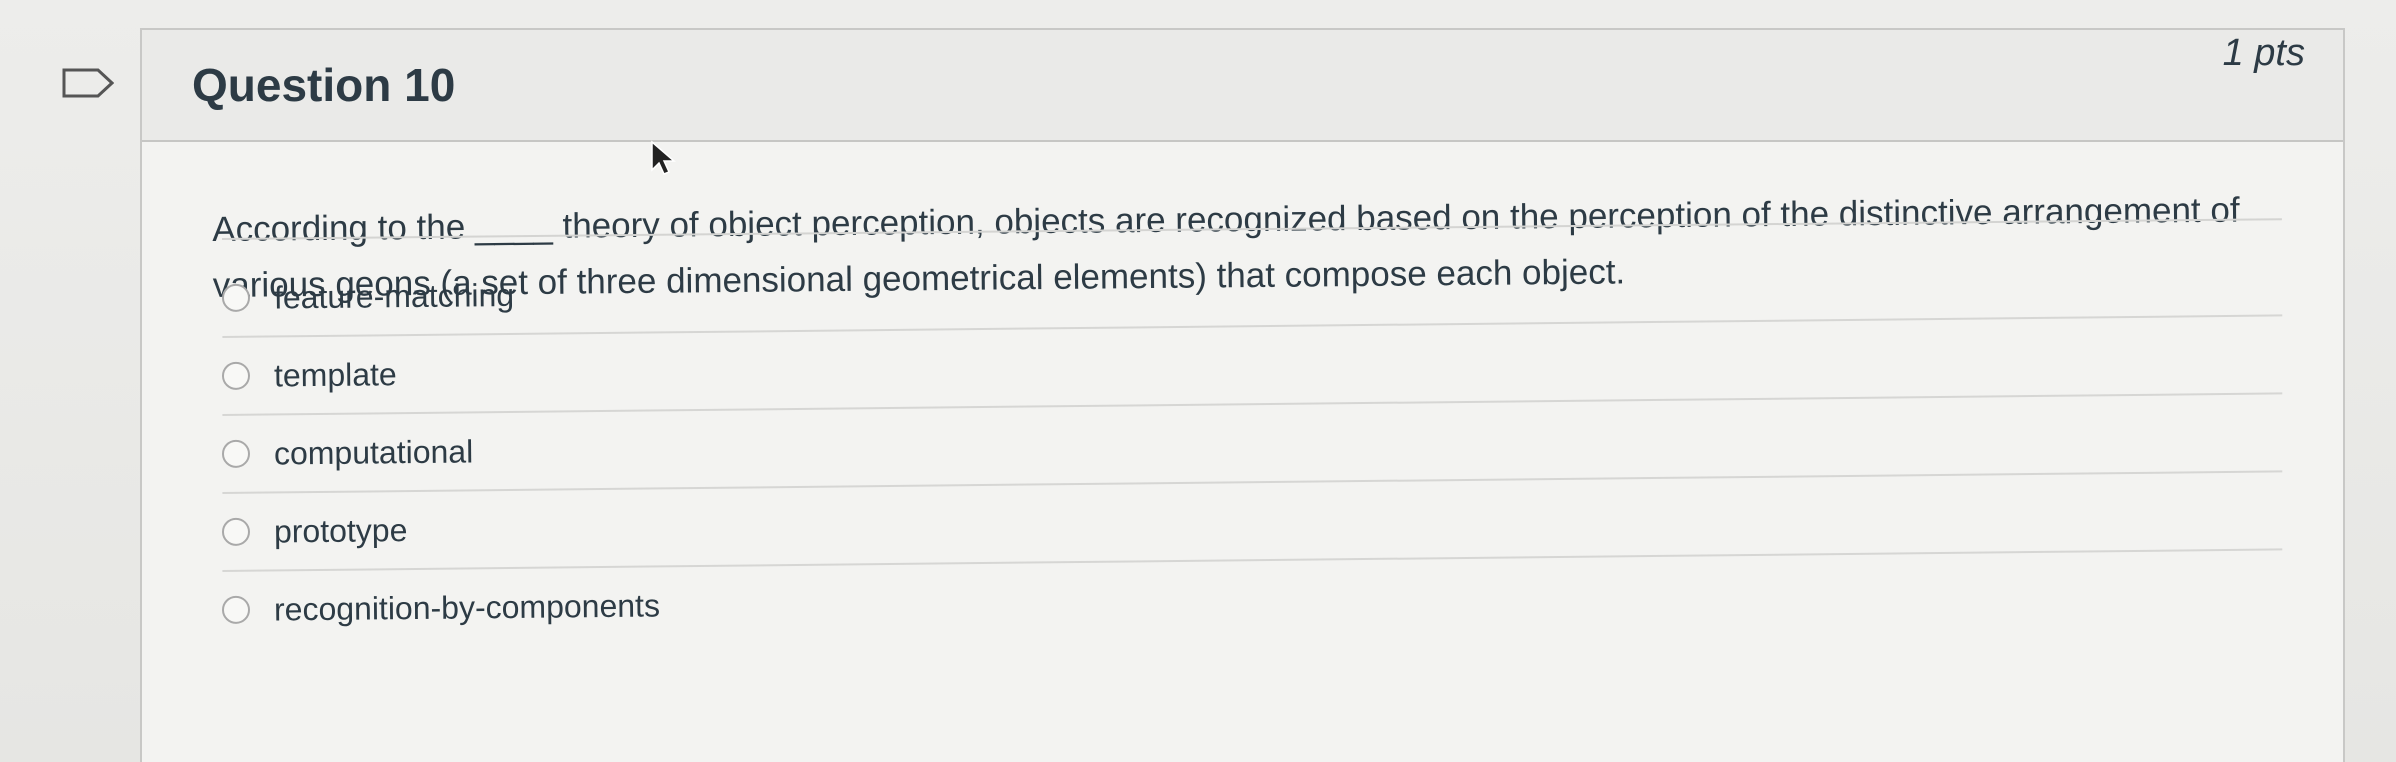 Image resolution: width=2396 pixels, height=762 pixels. What do you see at coordinates (373, 451) in the screenshot?
I see `answer-label: computational` at bounding box center [373, 451].